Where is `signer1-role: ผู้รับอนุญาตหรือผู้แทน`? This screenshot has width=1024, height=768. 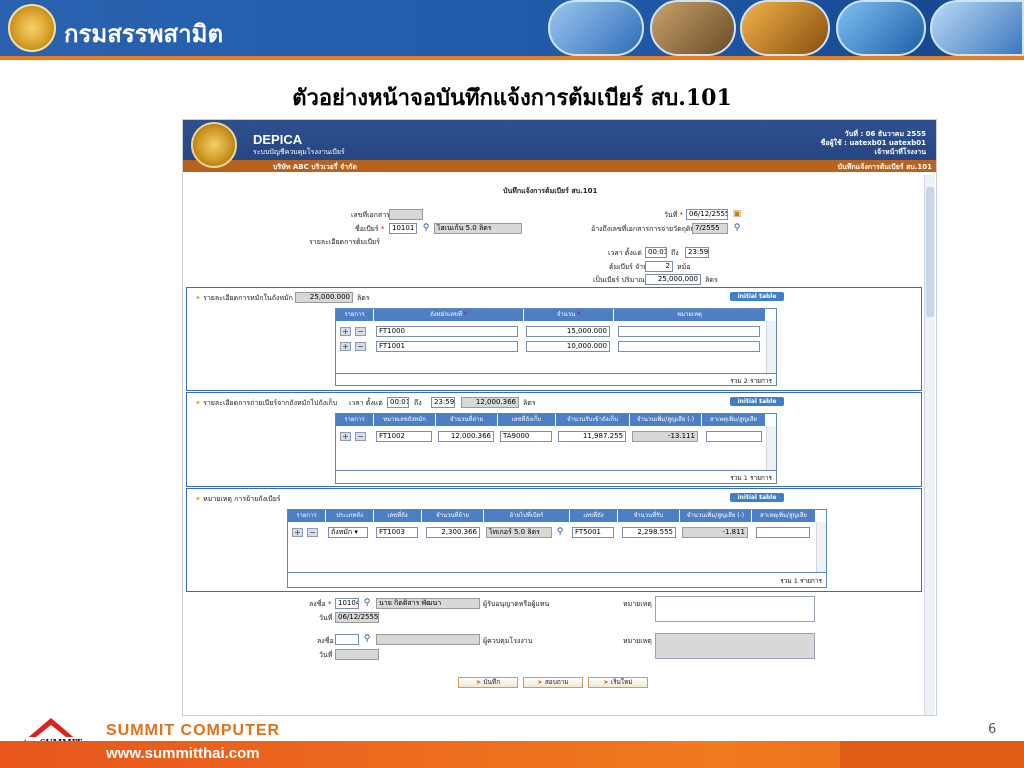
signer1-role: ผู้รับอนุญาตหรือผู้แทน is located at coordinates (516, 604).